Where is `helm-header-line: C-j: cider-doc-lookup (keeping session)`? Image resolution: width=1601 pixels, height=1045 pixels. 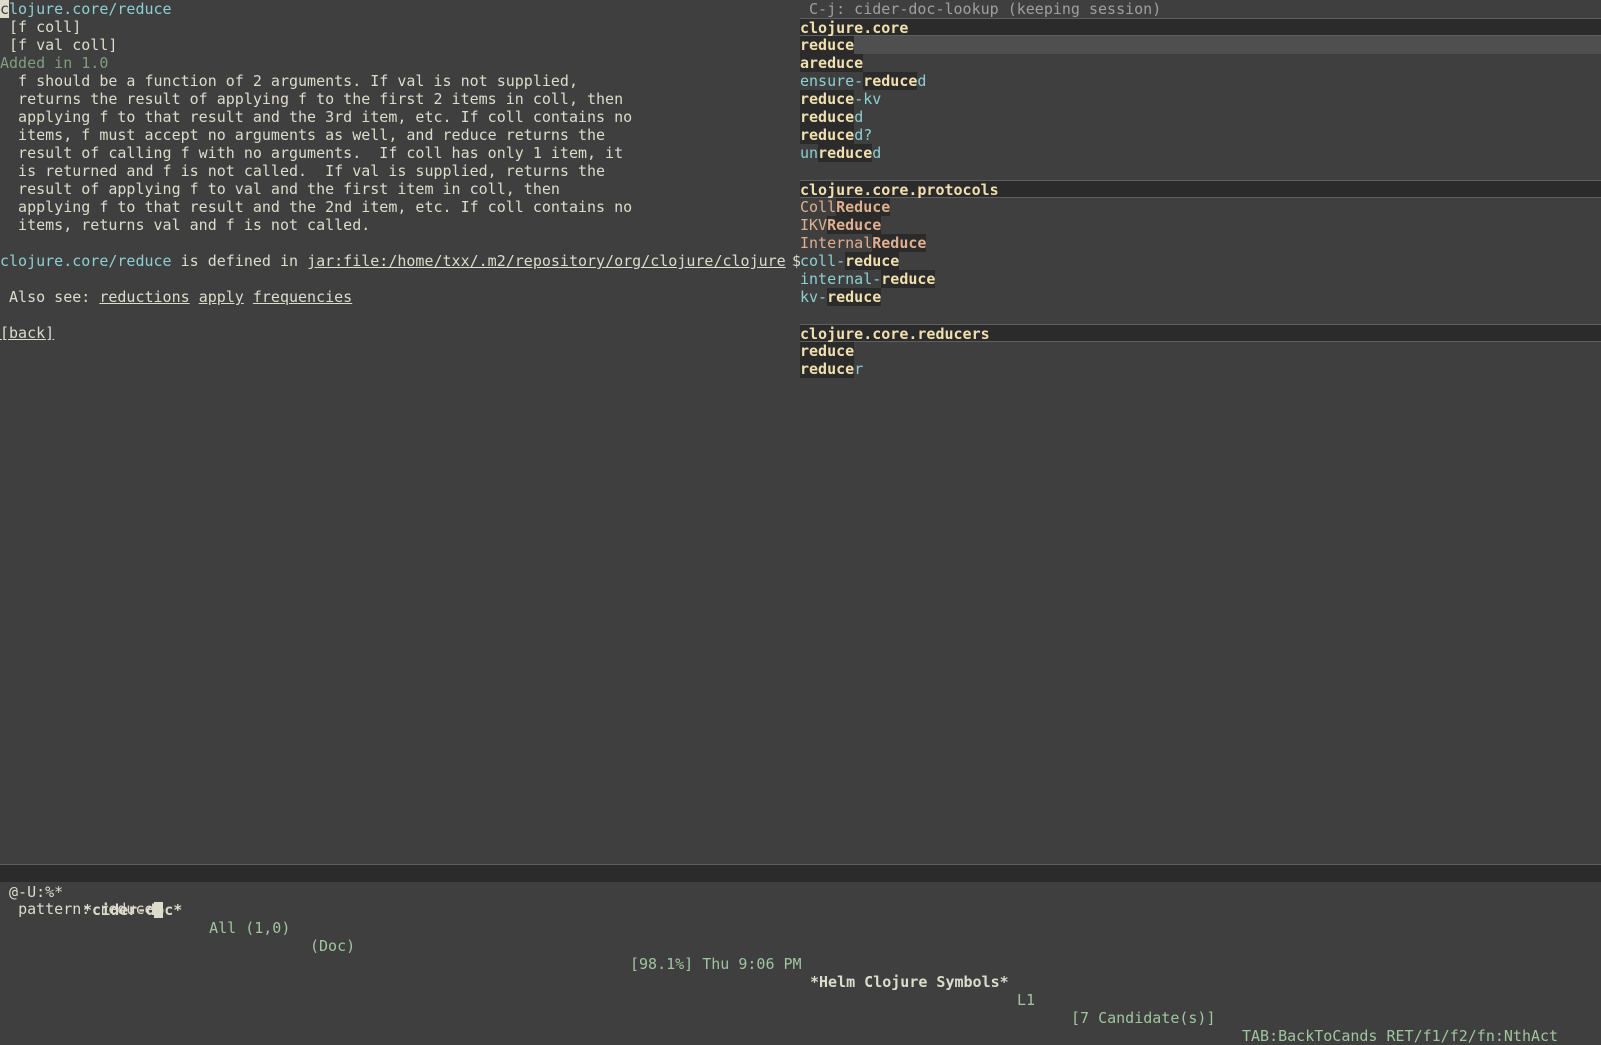
helm-header-line: C-j: cider-doc-lookup (keeping session) is located at coordinates (981, 9).